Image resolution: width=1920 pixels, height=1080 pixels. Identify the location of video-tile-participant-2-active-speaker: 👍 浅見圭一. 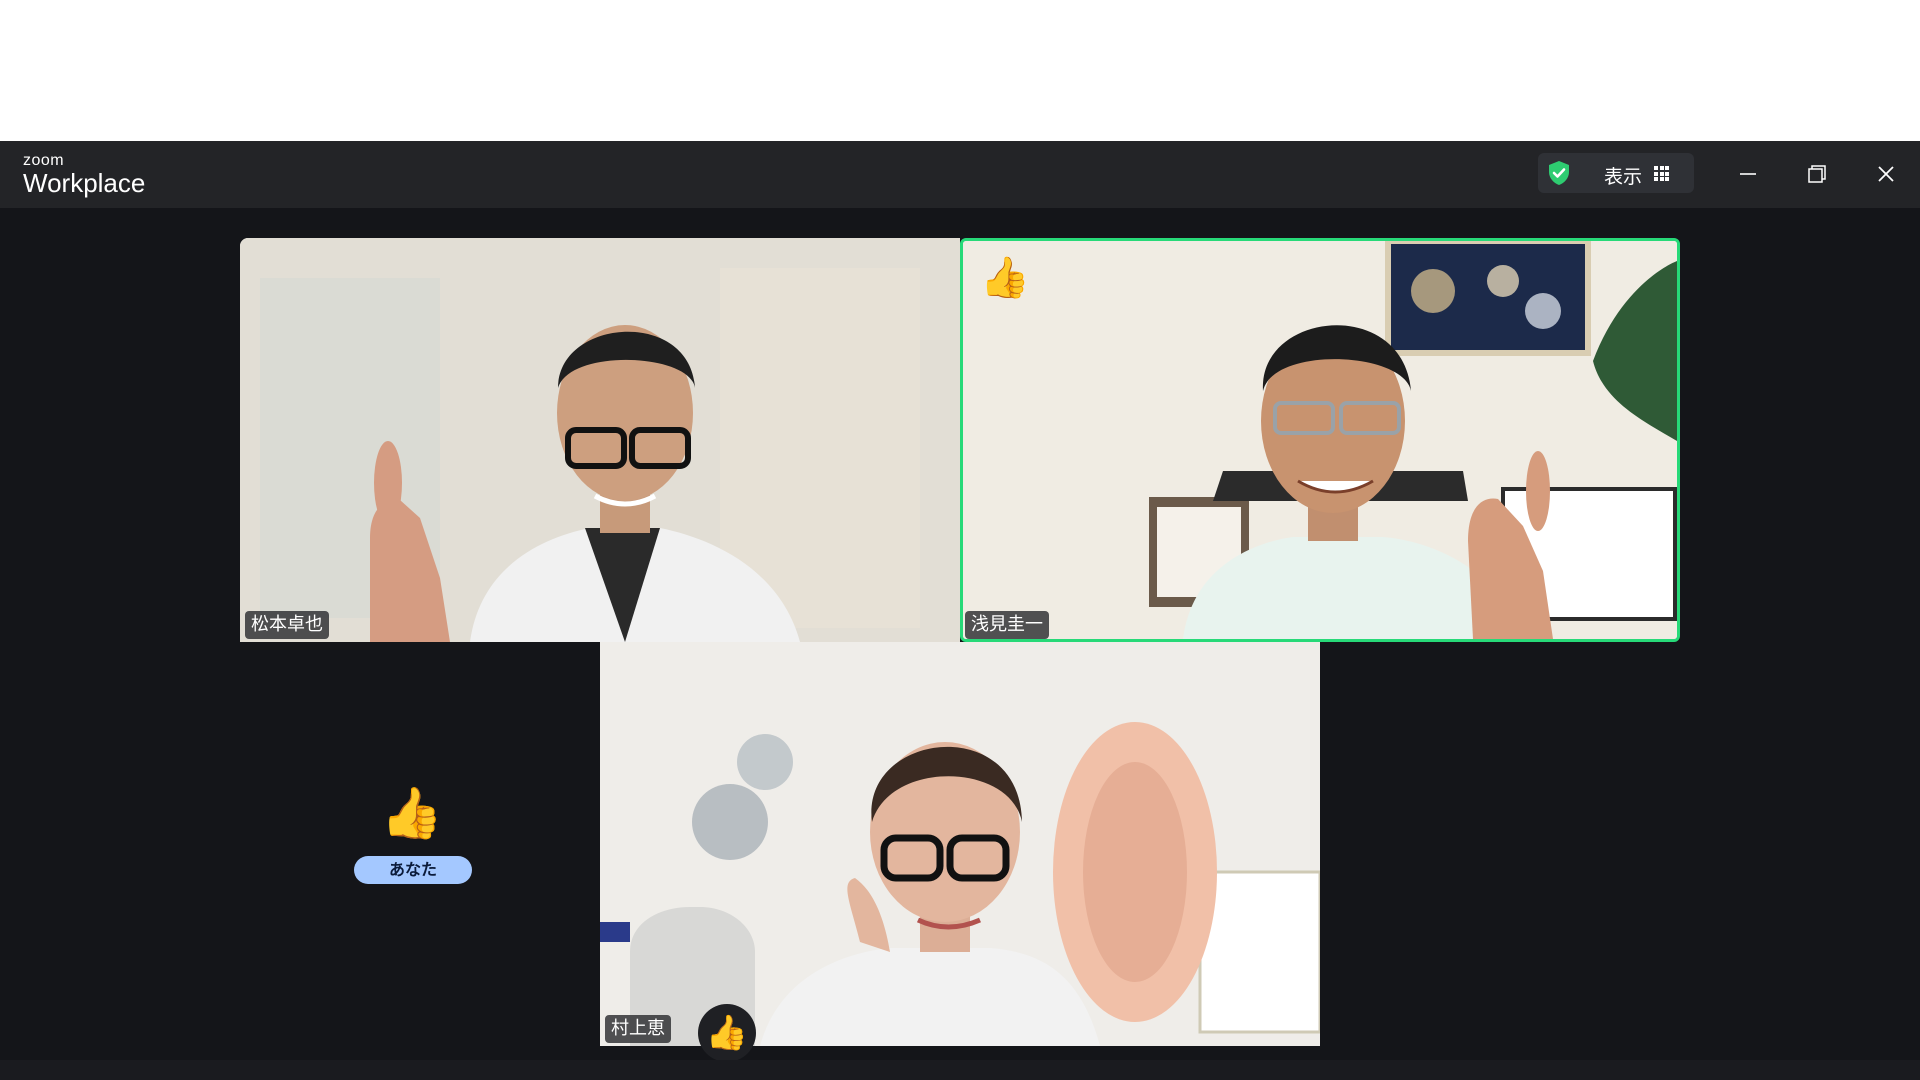
(1320, 440).